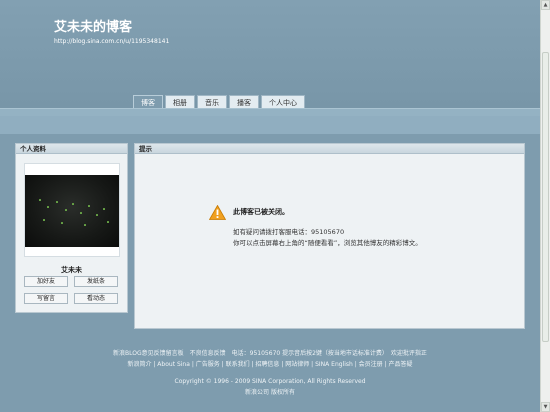  What do you see at coordinates (46, 298) in the screenshot?
I see `write-message-button: 写留言` at bounding box center [46, 298].